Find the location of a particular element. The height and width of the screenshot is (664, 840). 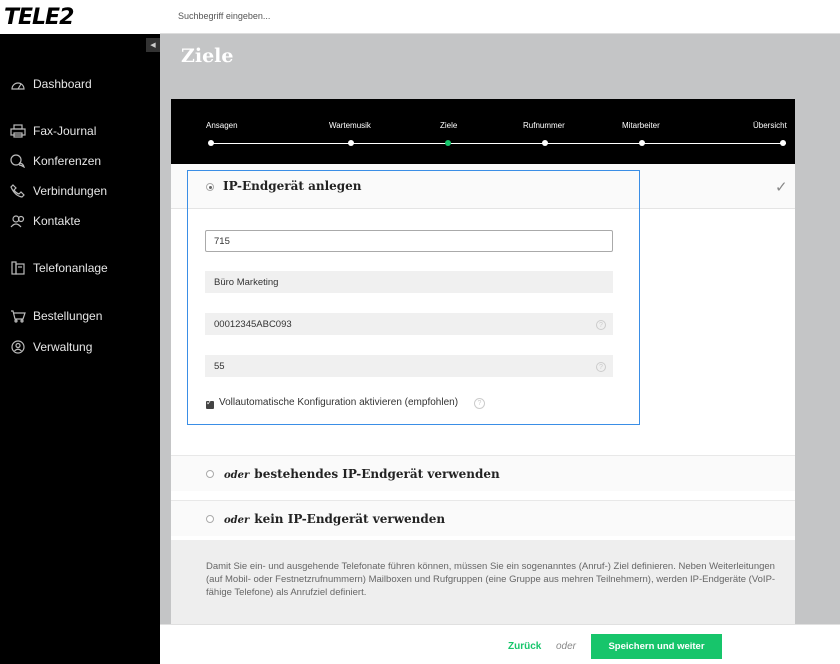

logo: TELE2 is located at coordinates (80, 17).